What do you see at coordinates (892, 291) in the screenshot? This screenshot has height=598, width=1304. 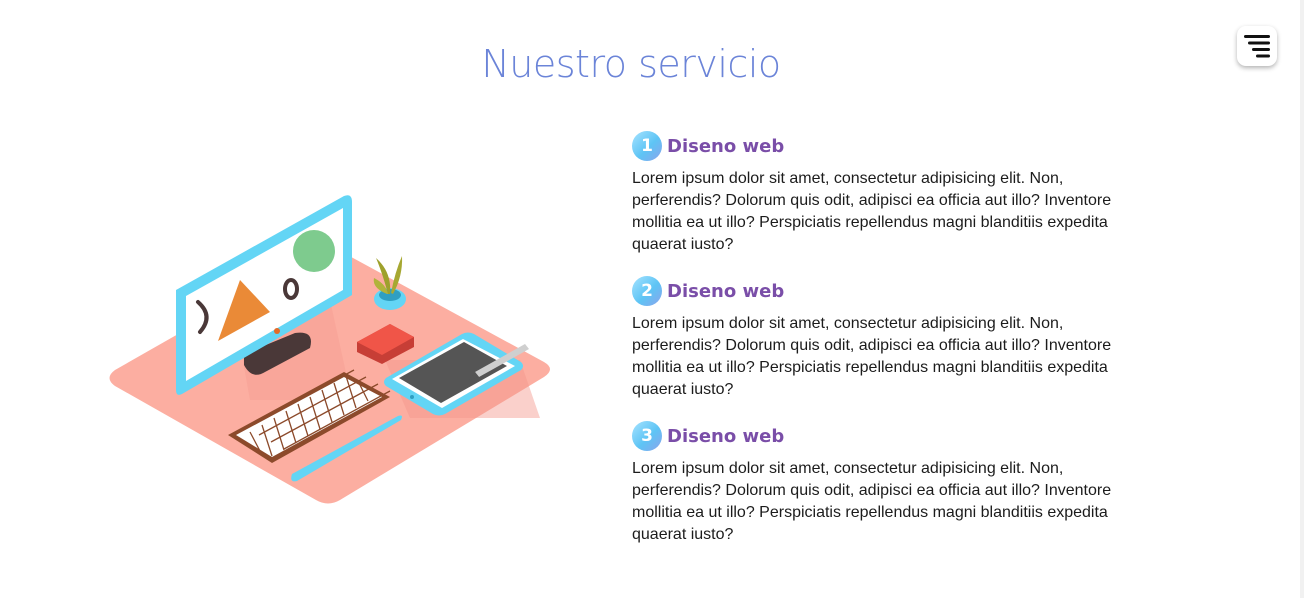 I see `service-header: 2 Diseno web` at bounding box center [892, 291].